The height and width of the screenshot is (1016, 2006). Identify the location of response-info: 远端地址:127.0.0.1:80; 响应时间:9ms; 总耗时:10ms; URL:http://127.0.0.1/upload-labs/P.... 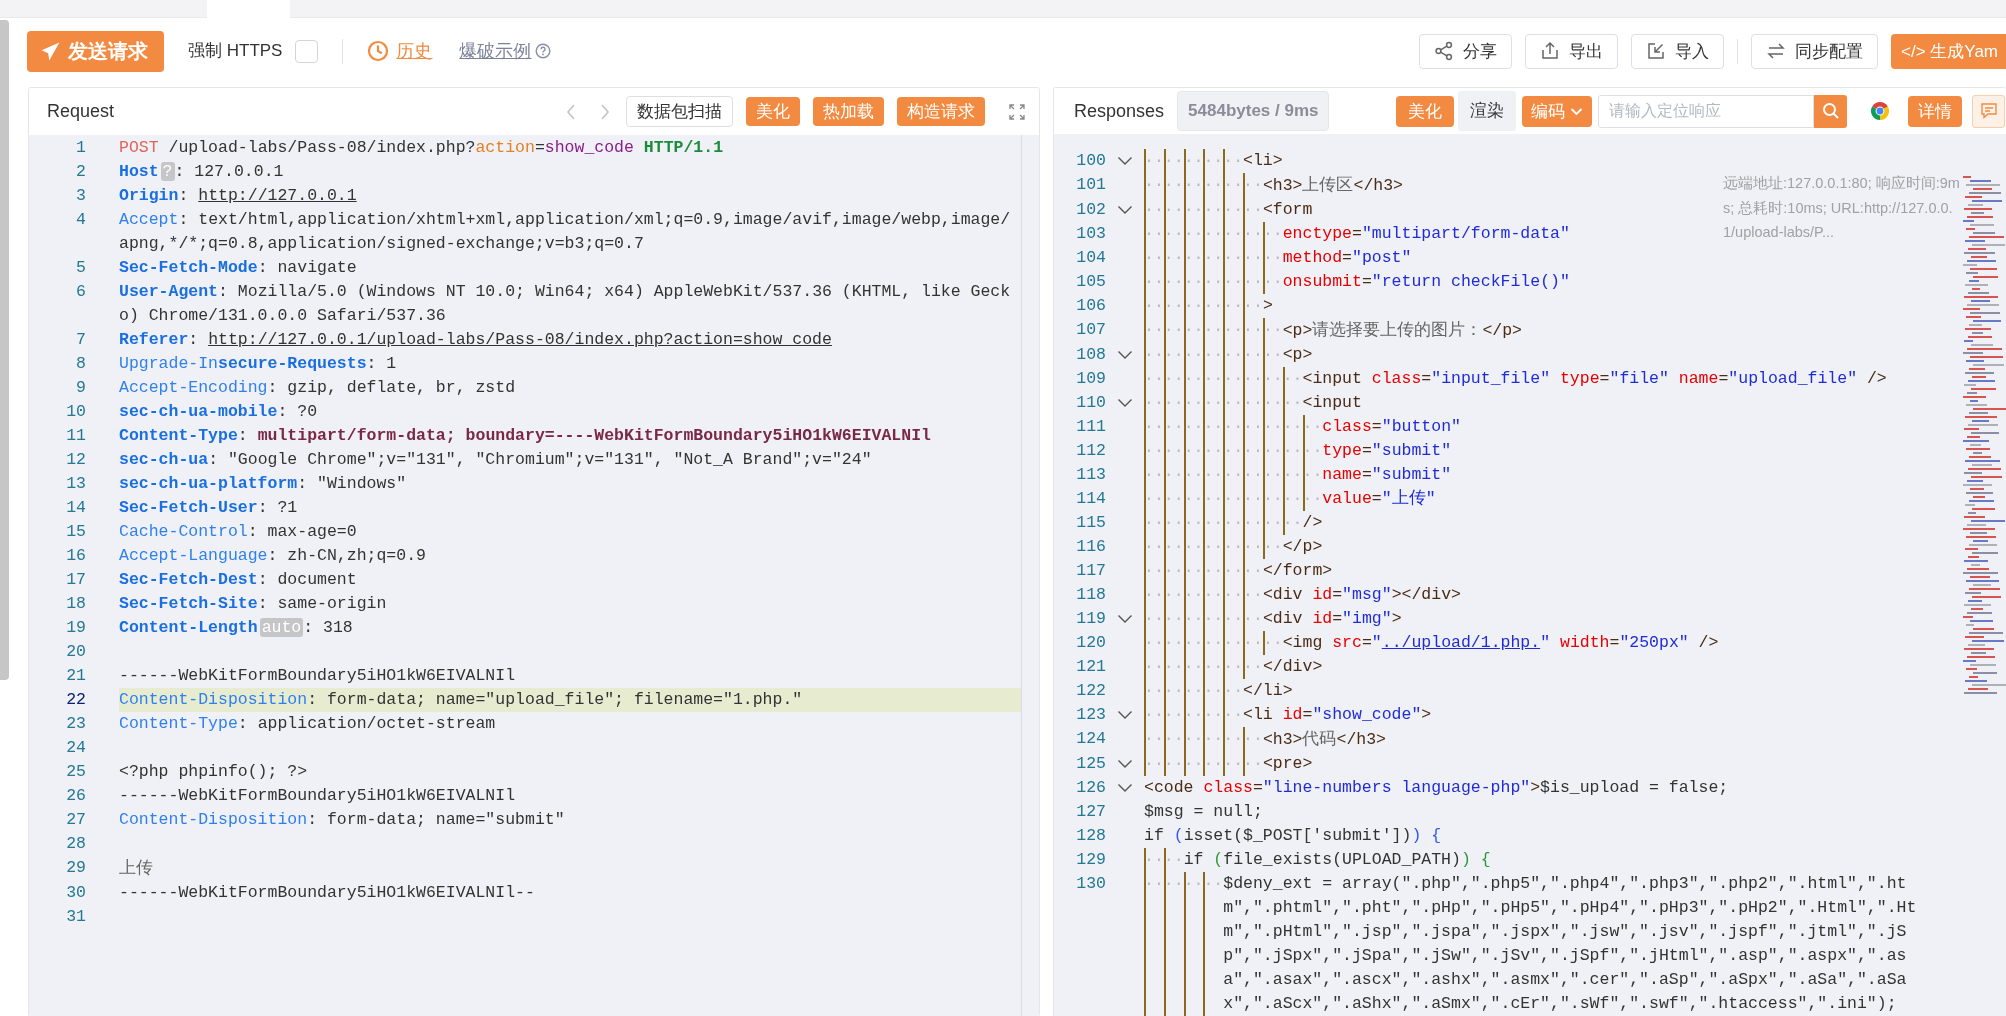
(1842, 208).